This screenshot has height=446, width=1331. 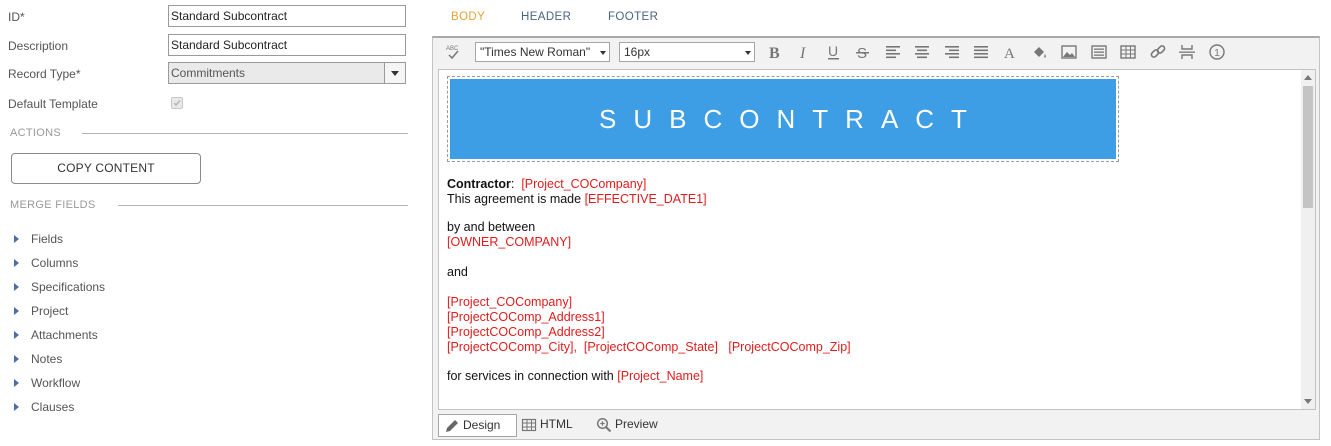 I want to click on fill-color-icon, so click(x=1040, y=52).